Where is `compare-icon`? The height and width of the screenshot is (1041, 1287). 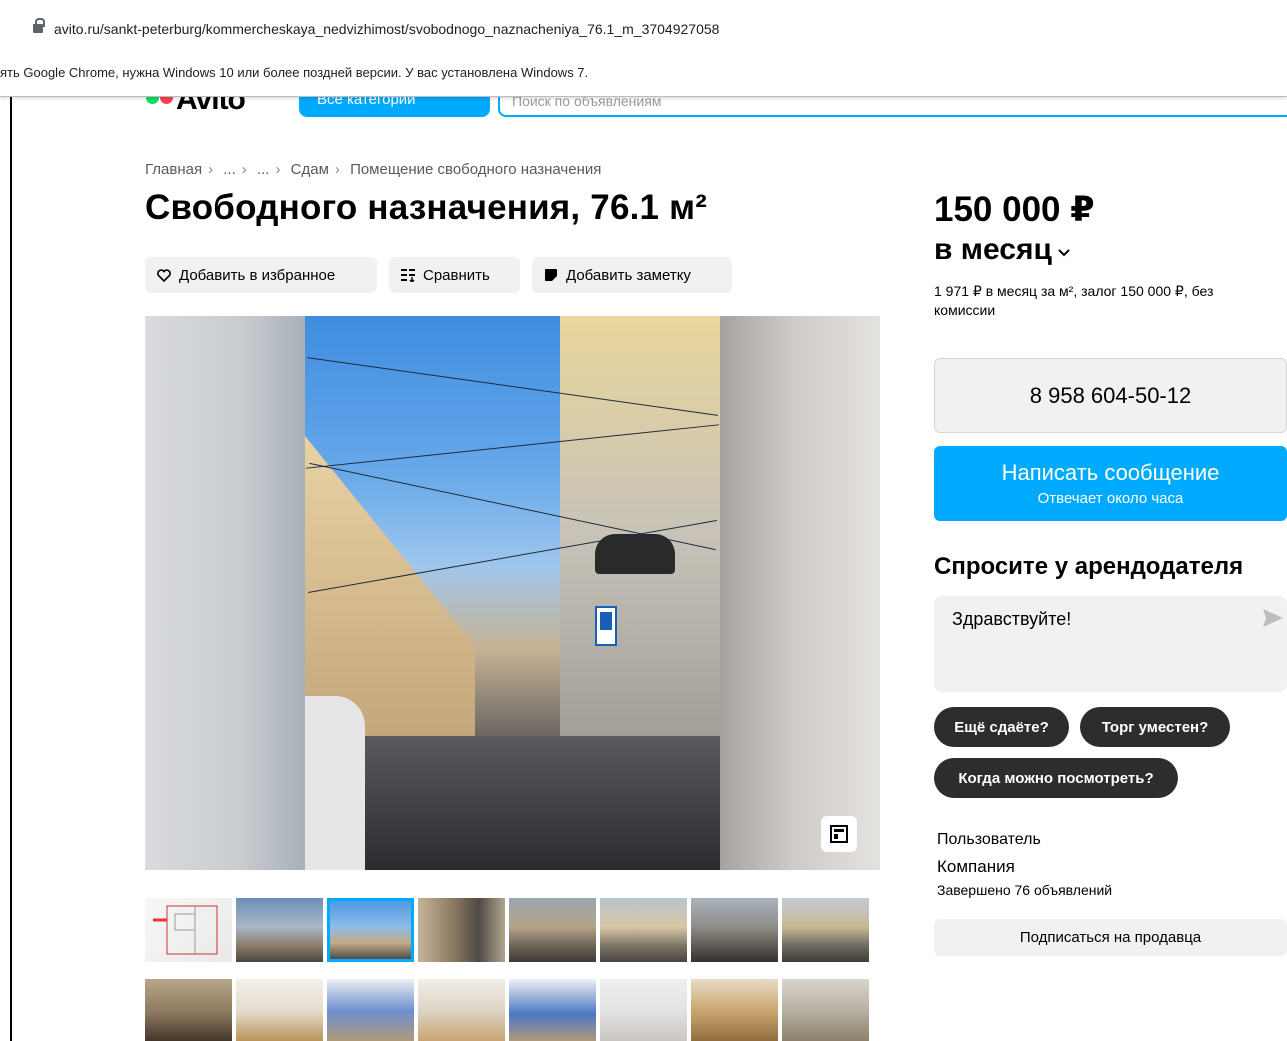 compare-icon is located at coordinates (408, 275).